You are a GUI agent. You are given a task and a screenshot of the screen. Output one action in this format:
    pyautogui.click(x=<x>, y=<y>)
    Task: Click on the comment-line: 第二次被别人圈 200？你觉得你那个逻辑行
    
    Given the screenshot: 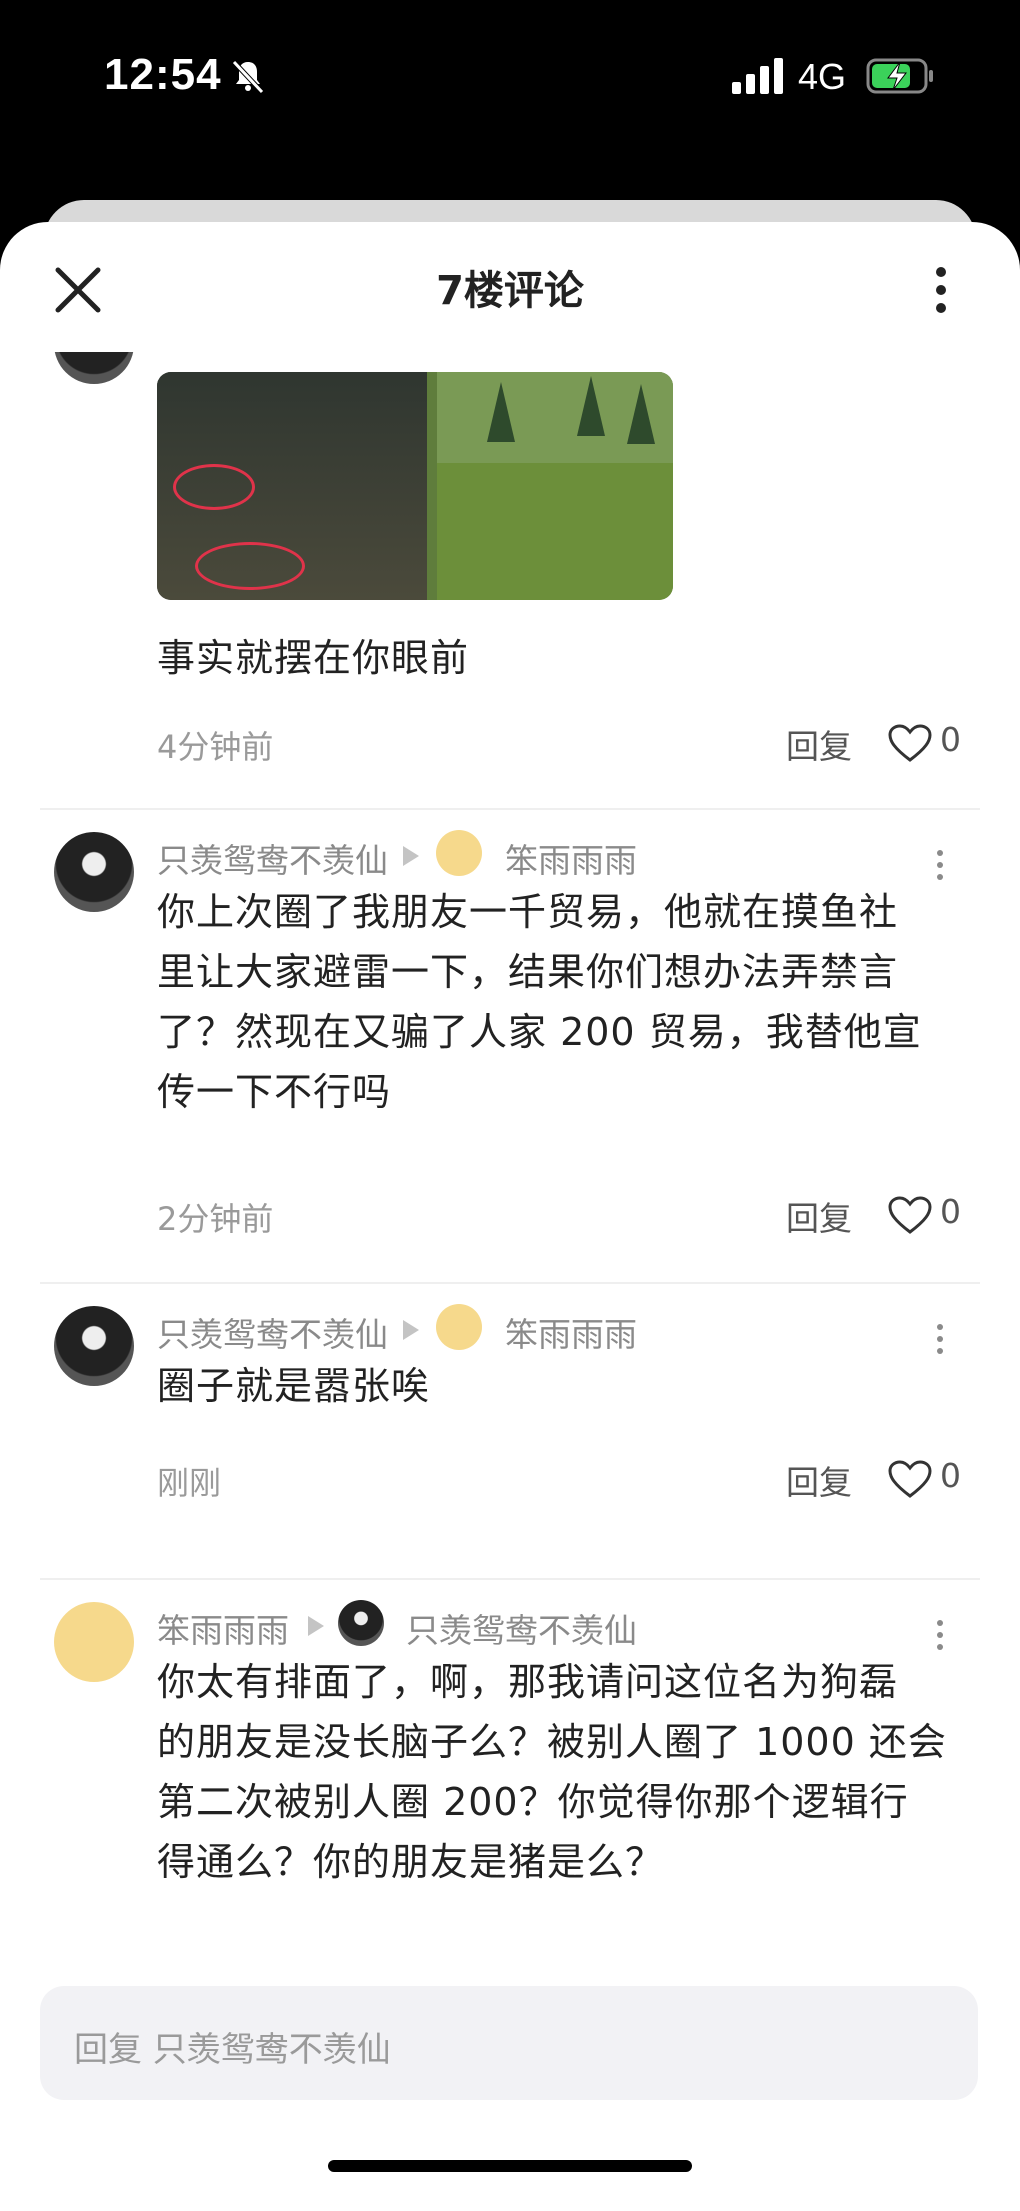 What is the action you would take?
    pyautogui.click(x=533, y=1802)
    